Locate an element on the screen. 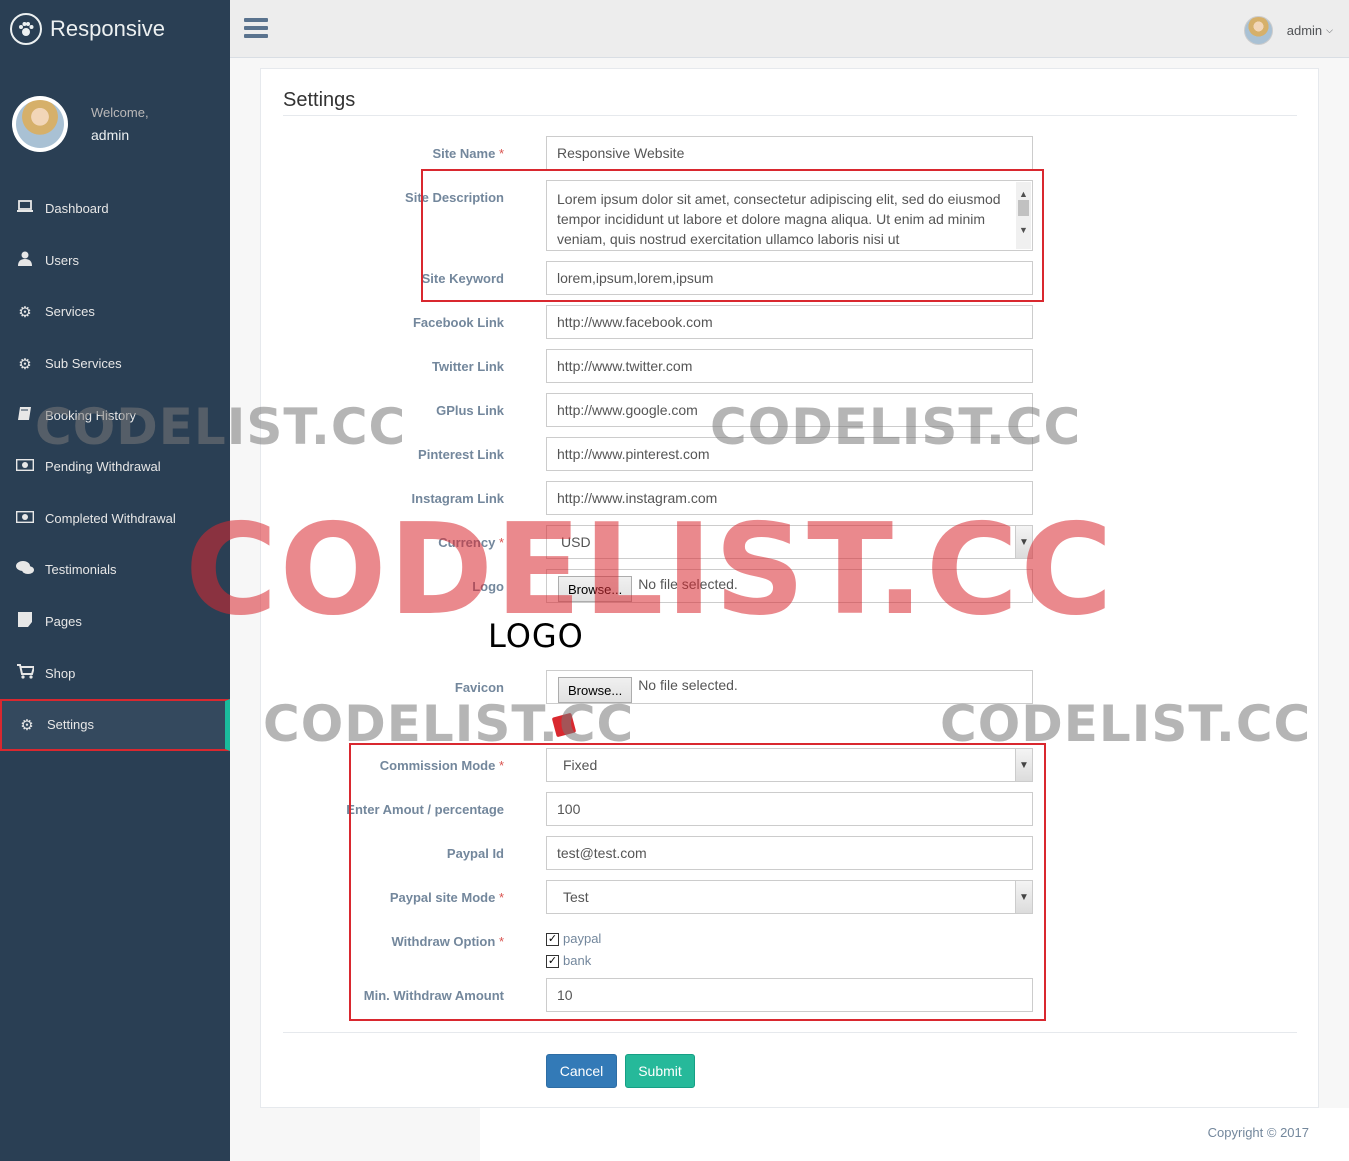 The width and height of the screenshot is (1349, 1161). page-title: Settings is located at coordinates (319, 100).